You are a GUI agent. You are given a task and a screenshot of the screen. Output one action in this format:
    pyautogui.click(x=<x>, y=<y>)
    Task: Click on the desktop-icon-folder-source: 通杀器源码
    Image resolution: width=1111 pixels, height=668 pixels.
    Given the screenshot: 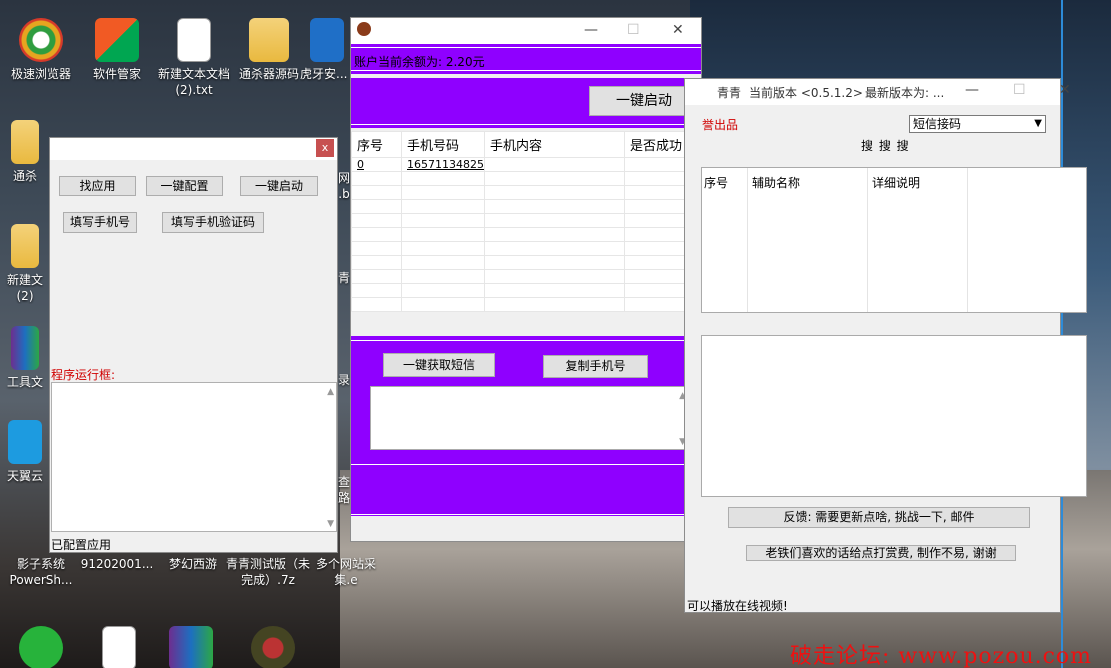 What is the action you would take?
    pyautogui.click(x=269, y=50)
    